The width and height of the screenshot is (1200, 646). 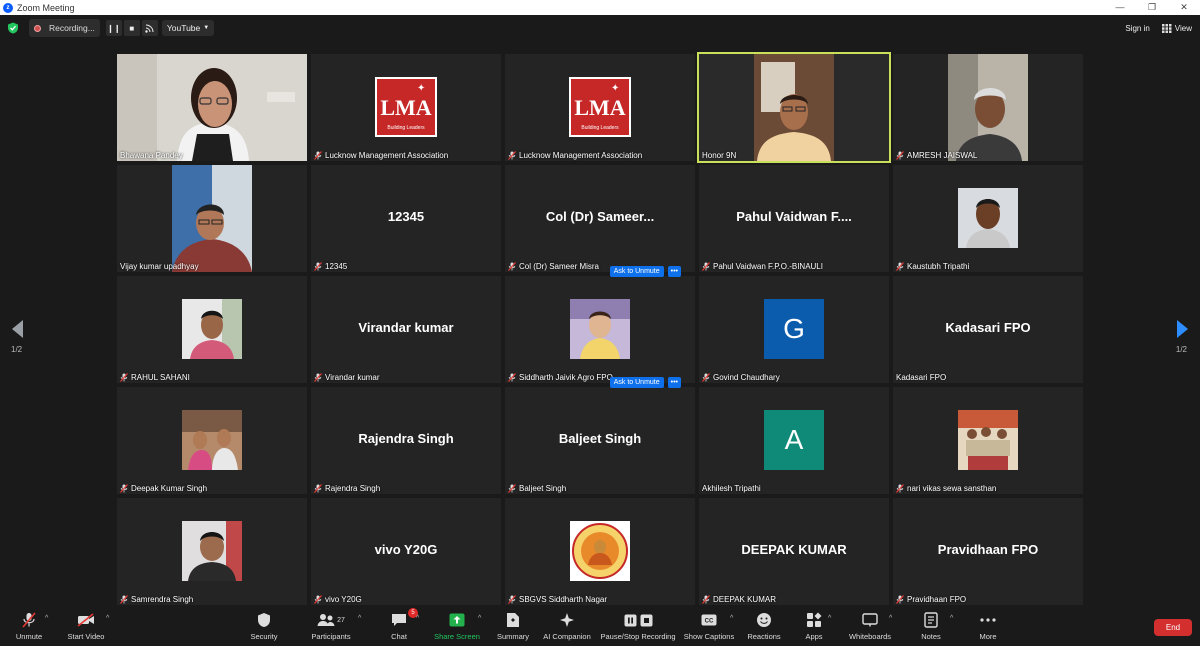 What do you see at coordinates (731, 618) in the screenshot?
I see `captions-caret-icon: ^` at bounding box center [731, 618].